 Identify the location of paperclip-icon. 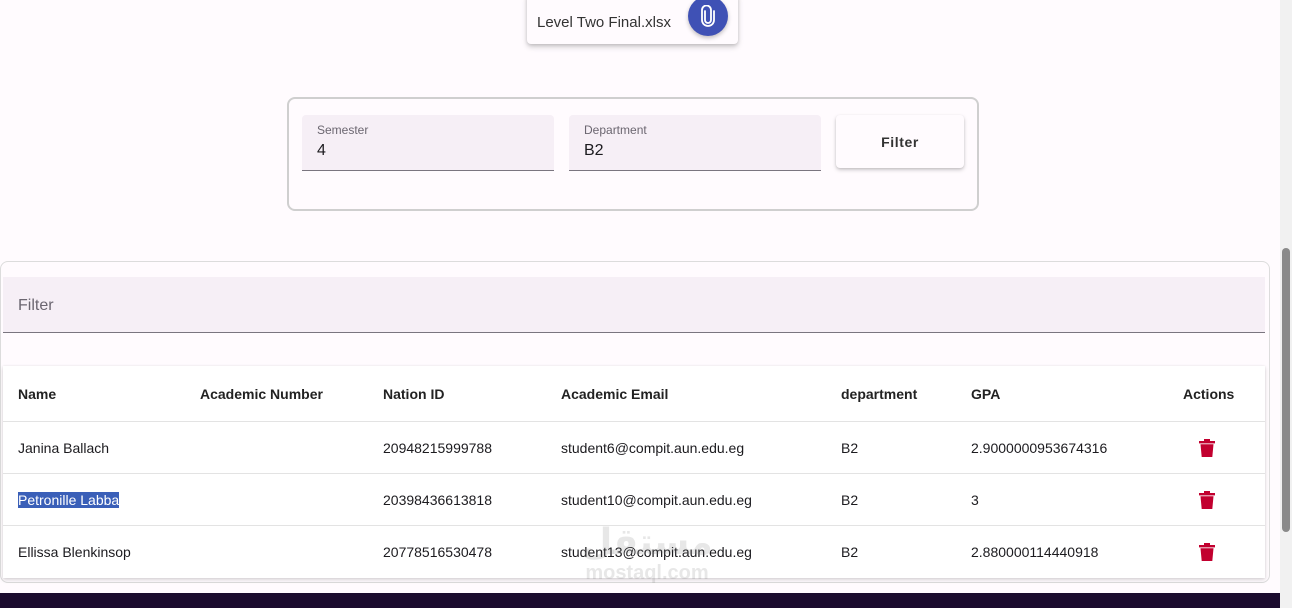
(708, 16).